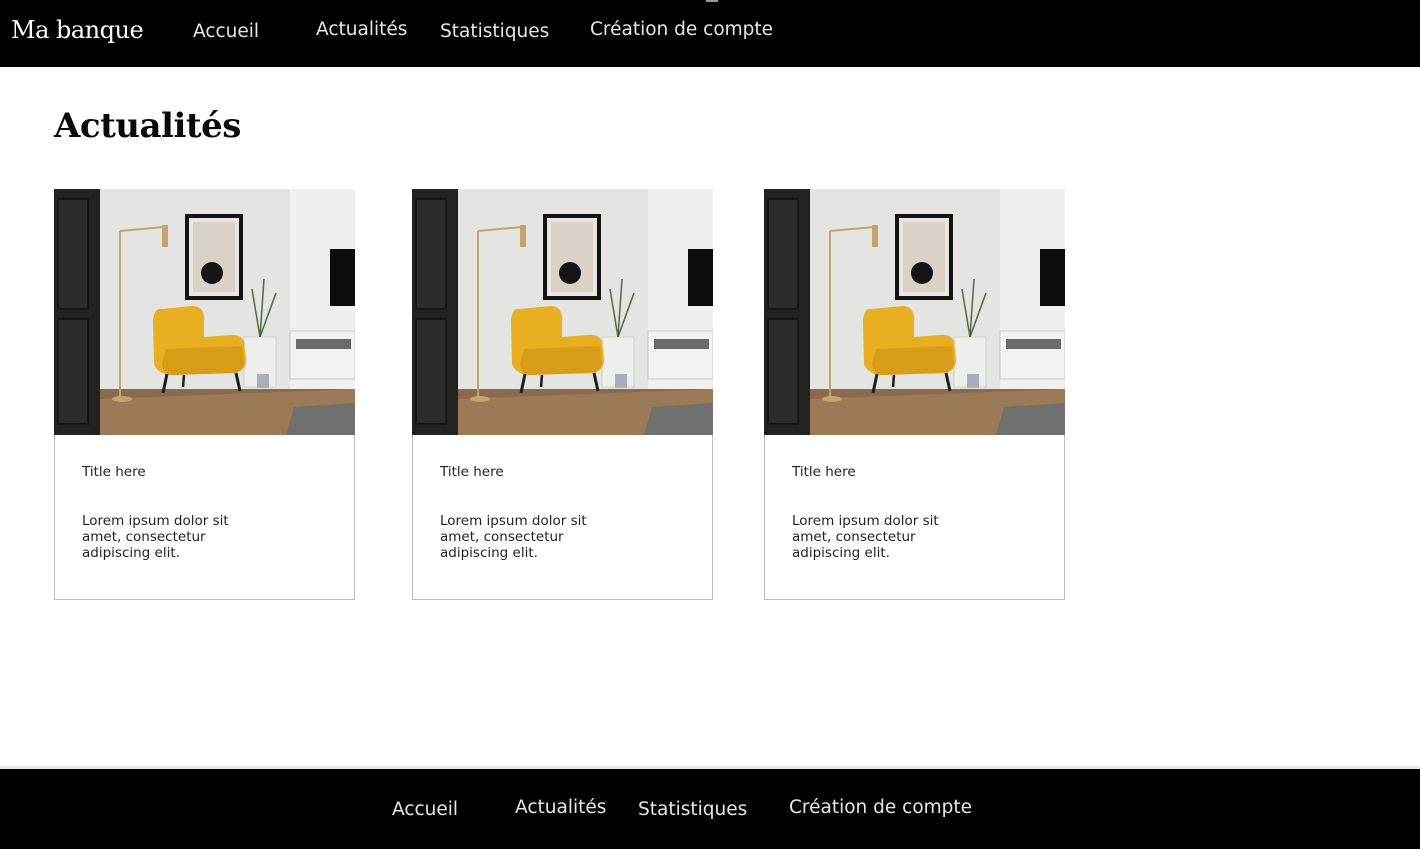  I want to click on nav-link-statistiques: Statistiques, so click(494, 31).